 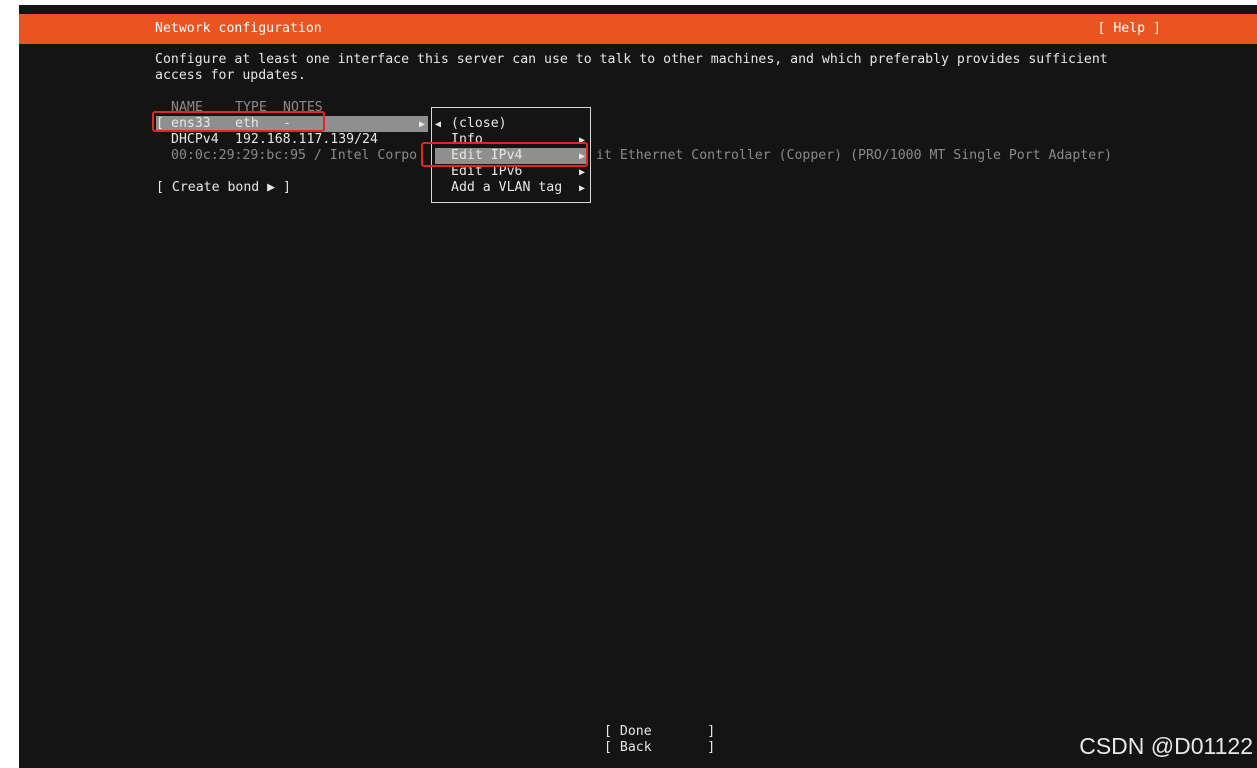 I want to click on header-bar: Network configuration [ Help ], so click(x=638, y=29).